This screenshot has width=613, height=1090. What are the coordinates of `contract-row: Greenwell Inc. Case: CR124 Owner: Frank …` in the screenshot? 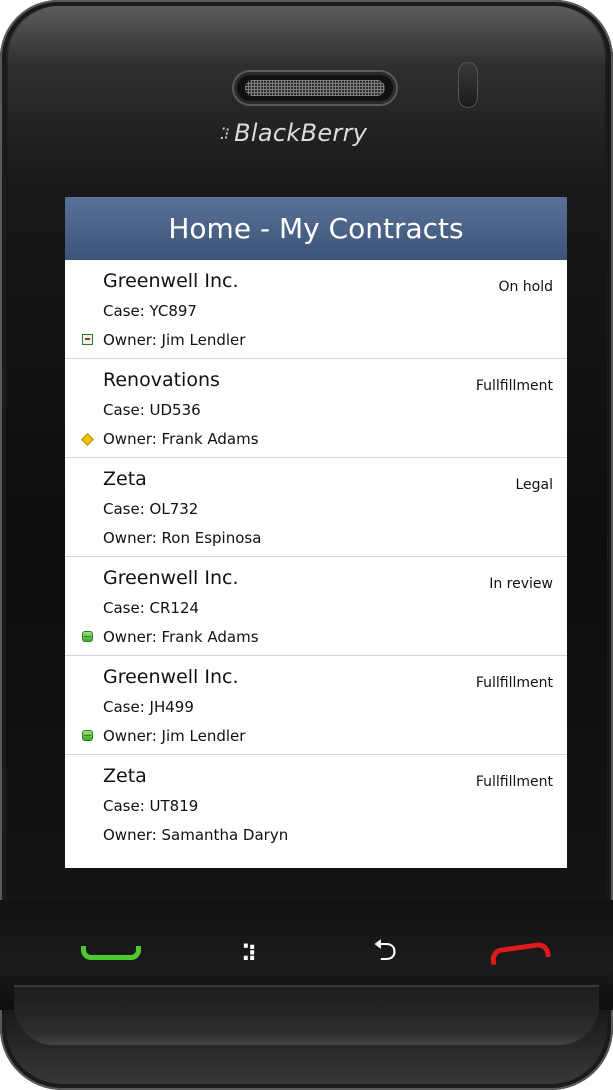 It's located at (316, 606).